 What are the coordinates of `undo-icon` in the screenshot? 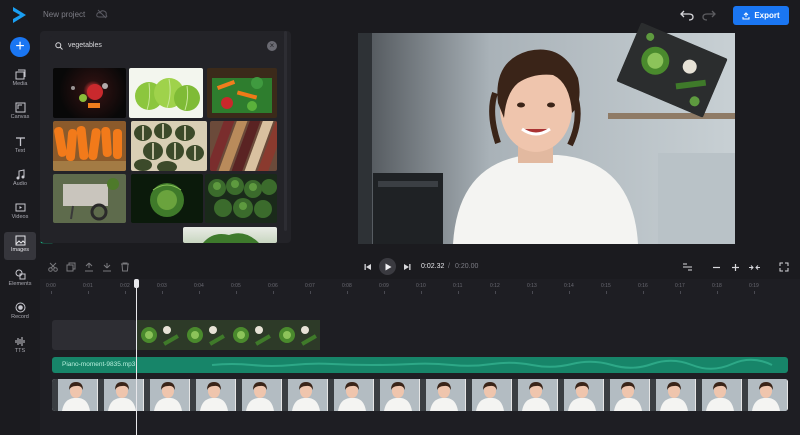 It's located at (687, 15).